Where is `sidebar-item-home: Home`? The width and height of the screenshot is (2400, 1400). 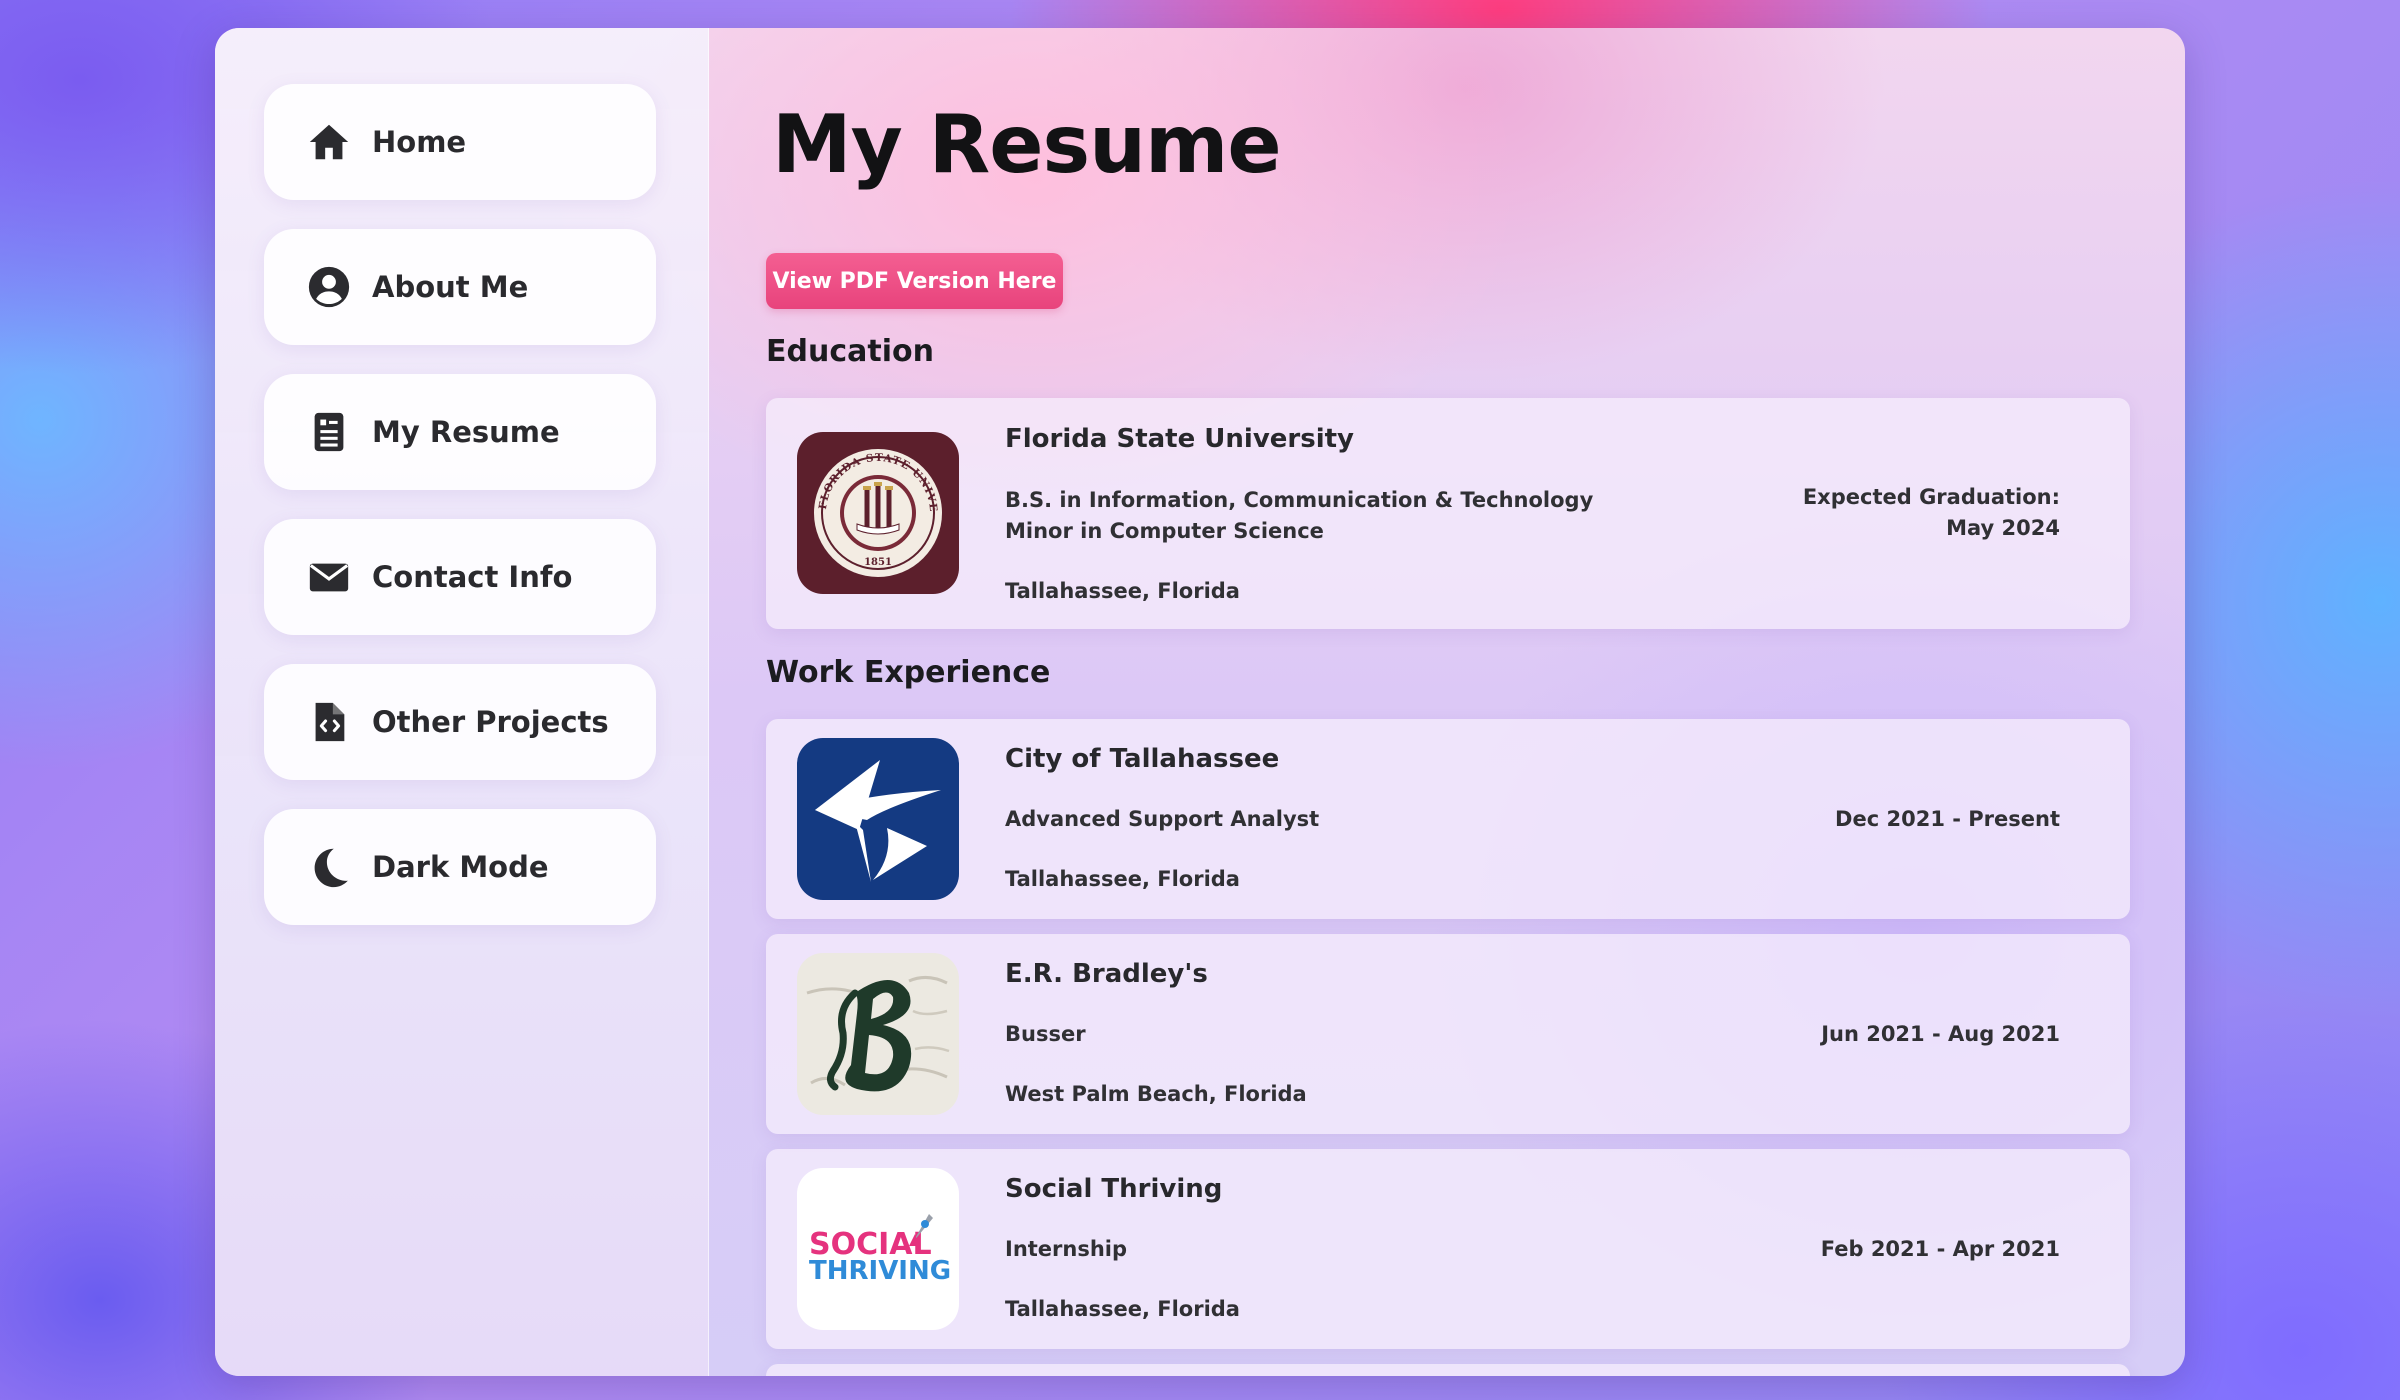 sidebar-item-home: Home is located at coordinates (460, 142).